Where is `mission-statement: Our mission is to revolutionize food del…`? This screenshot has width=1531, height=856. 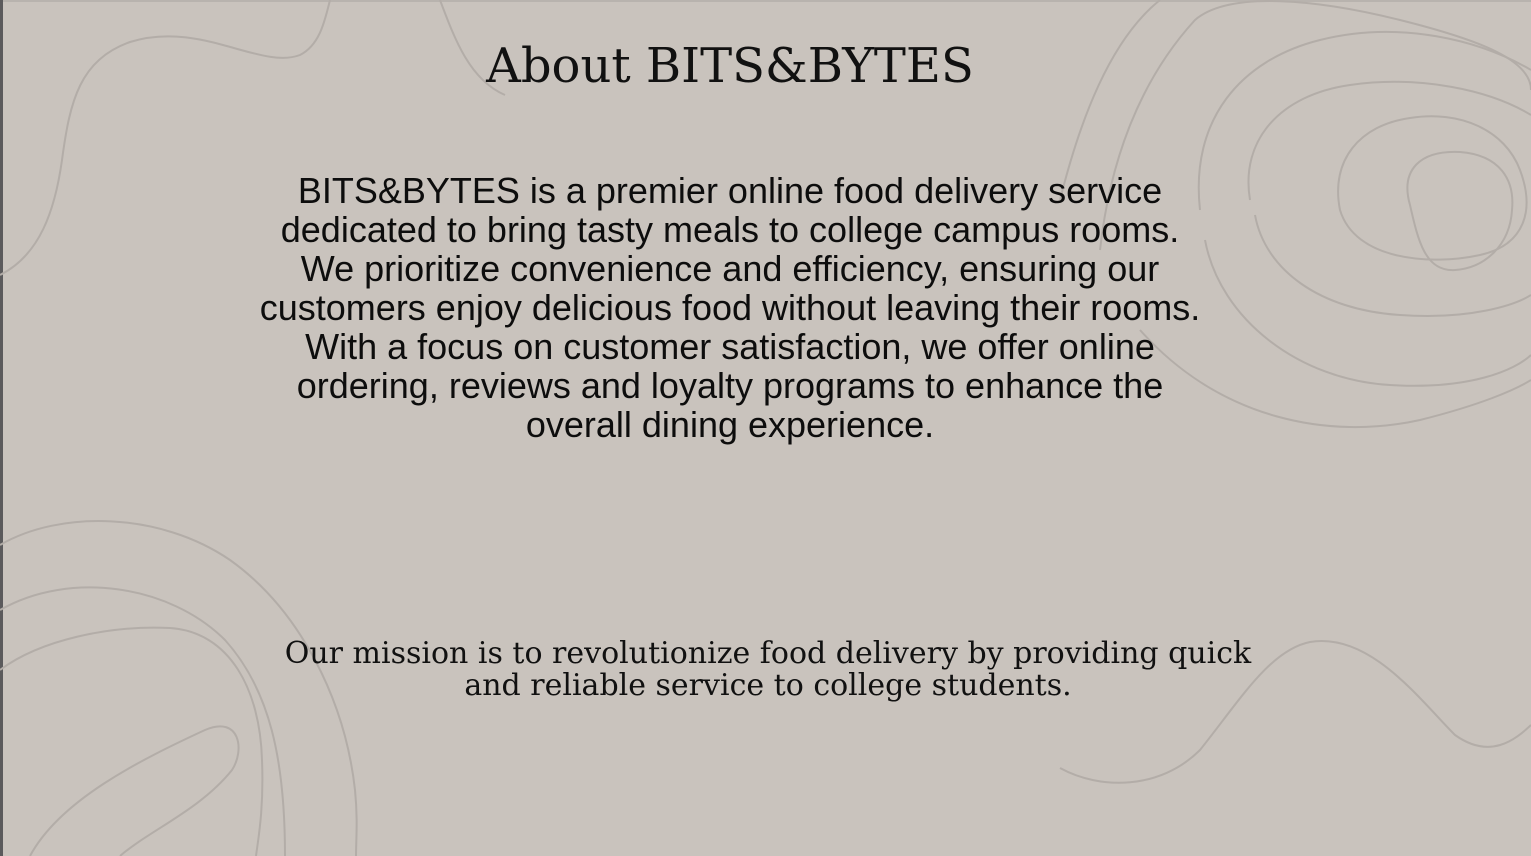
mission-statement: Our mission is to revolutionize food del… is located at coordinates (768, 669).